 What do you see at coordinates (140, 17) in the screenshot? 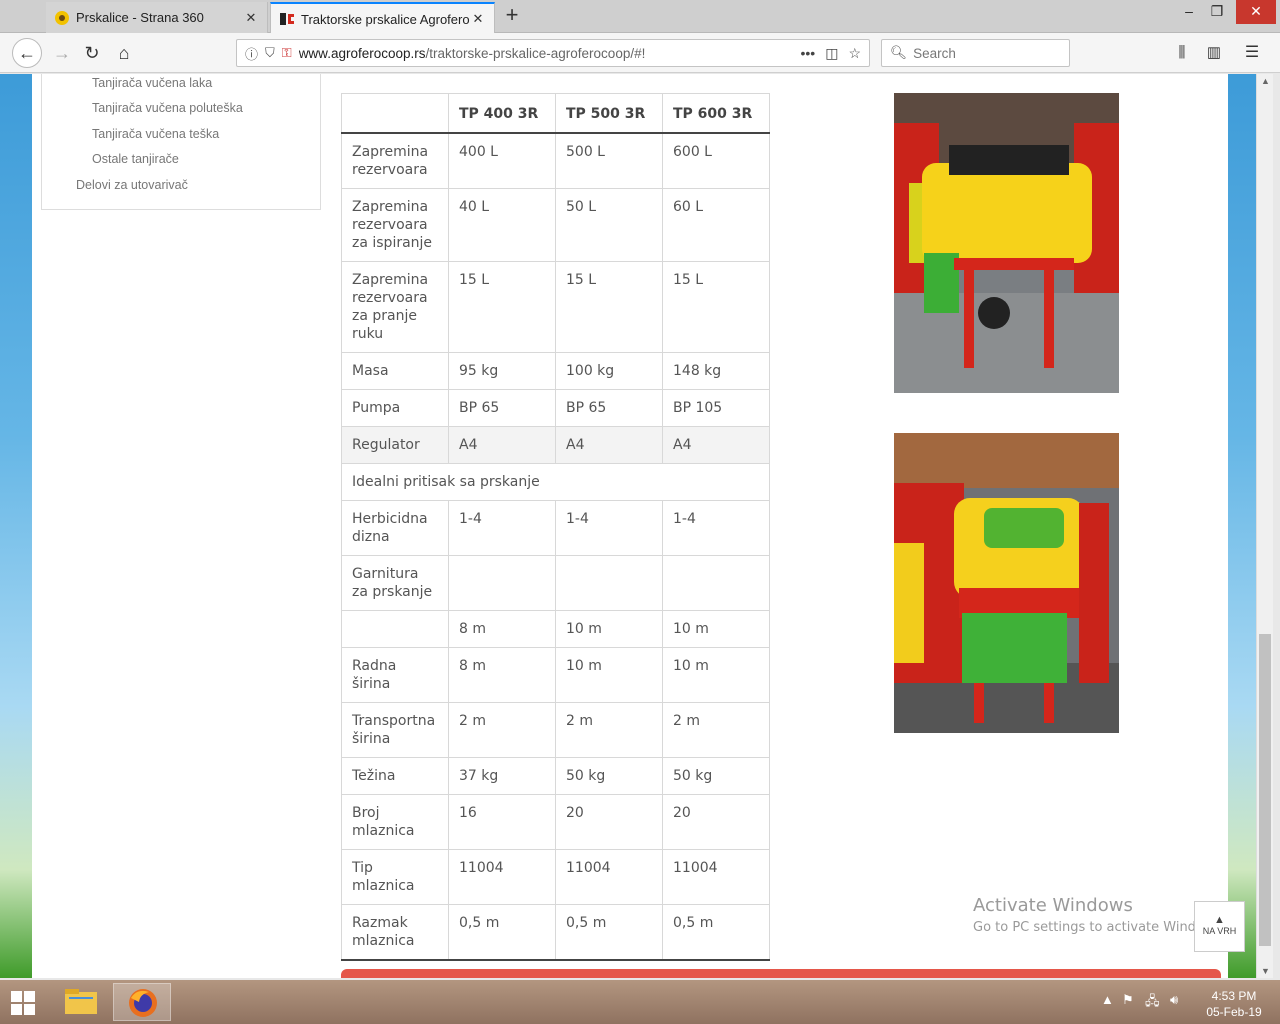
I see `tab-title: Prskalice - Strana 360` at bounding box center [140, 17].